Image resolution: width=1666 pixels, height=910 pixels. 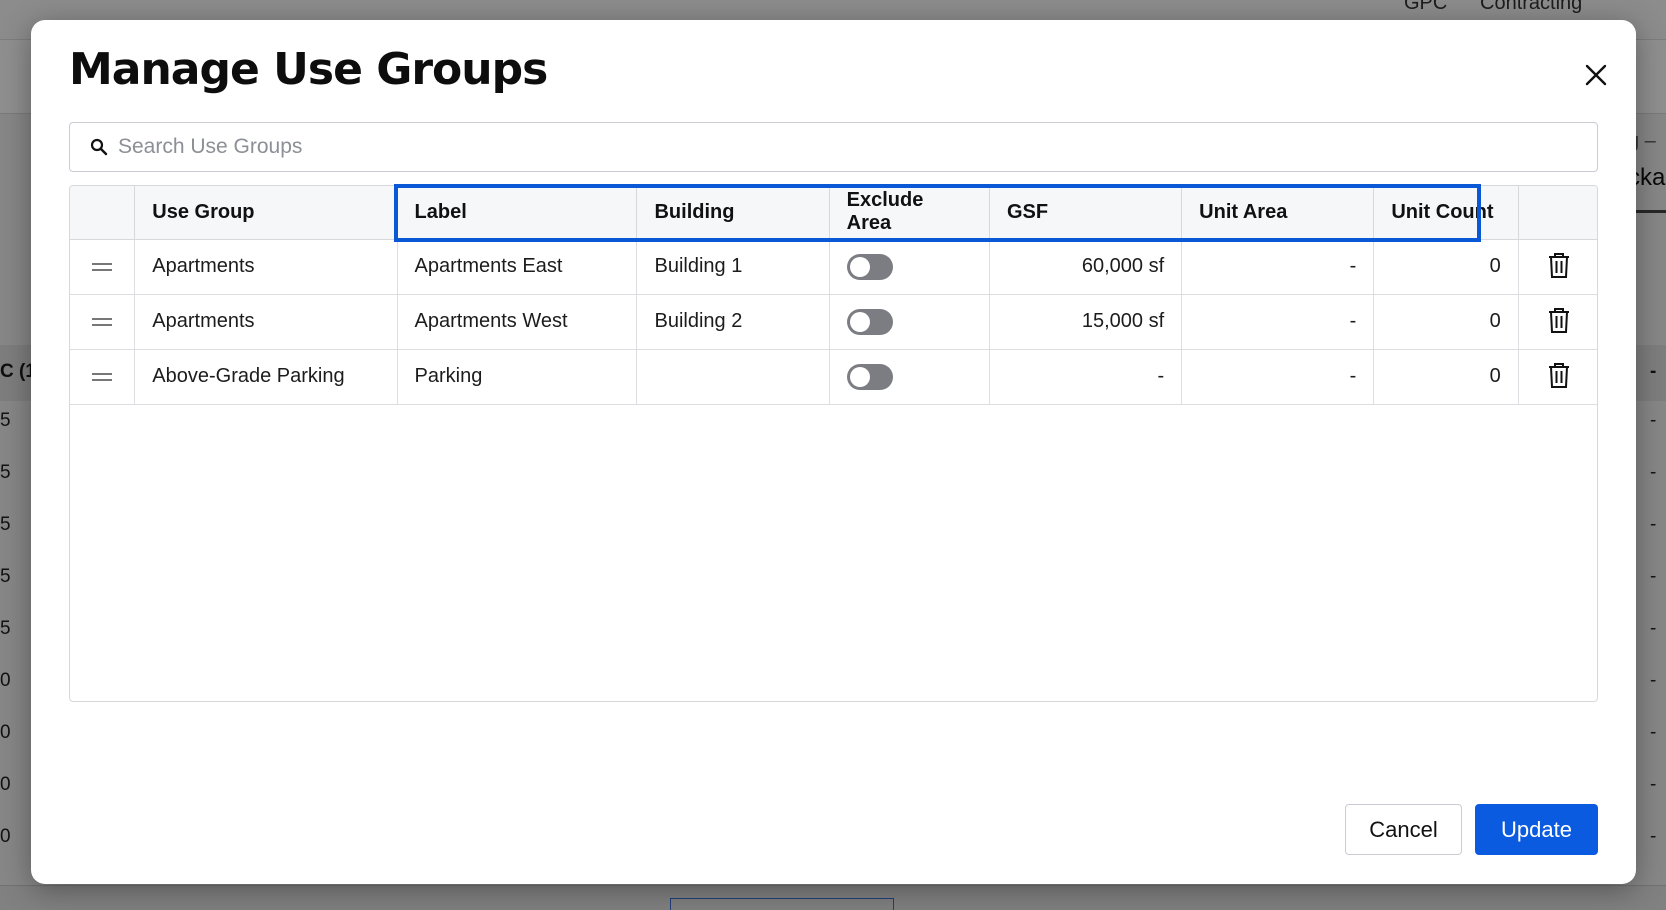 What do you see at coordinates (1557, 213) in the screenshot?
I see `column-header-actions` at bounding box center [1557, 213].